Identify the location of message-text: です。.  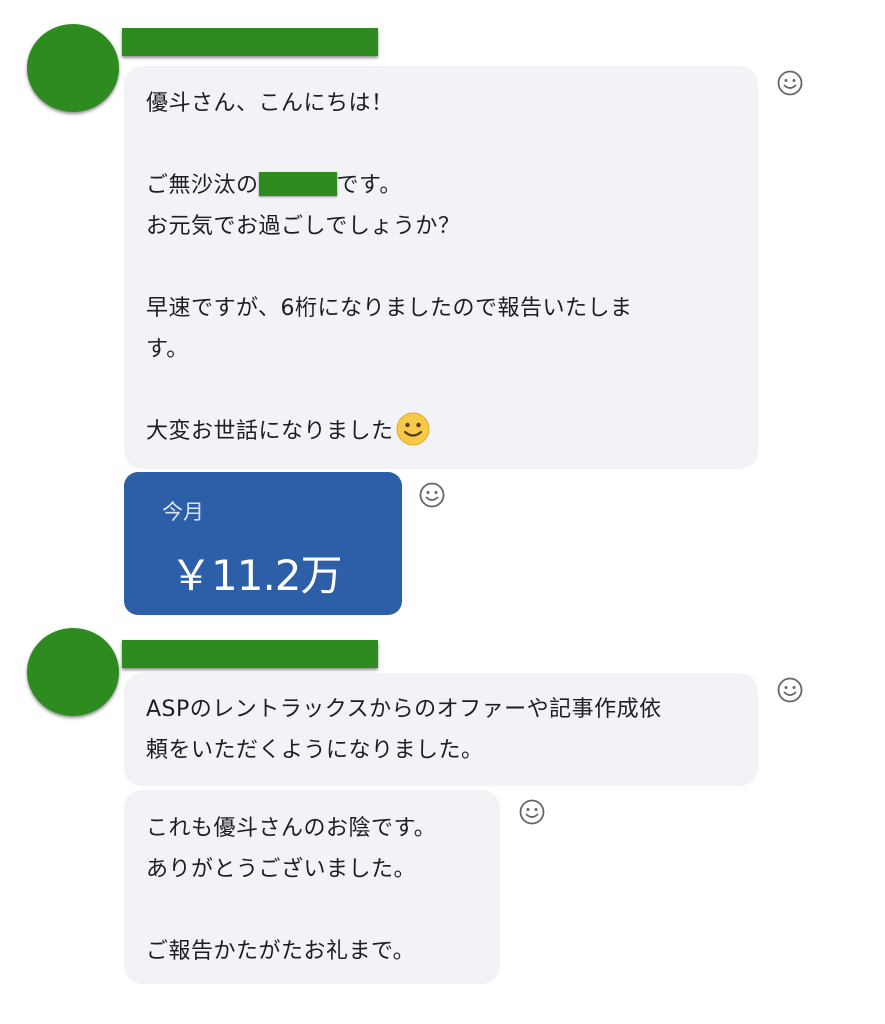
(369, 185).